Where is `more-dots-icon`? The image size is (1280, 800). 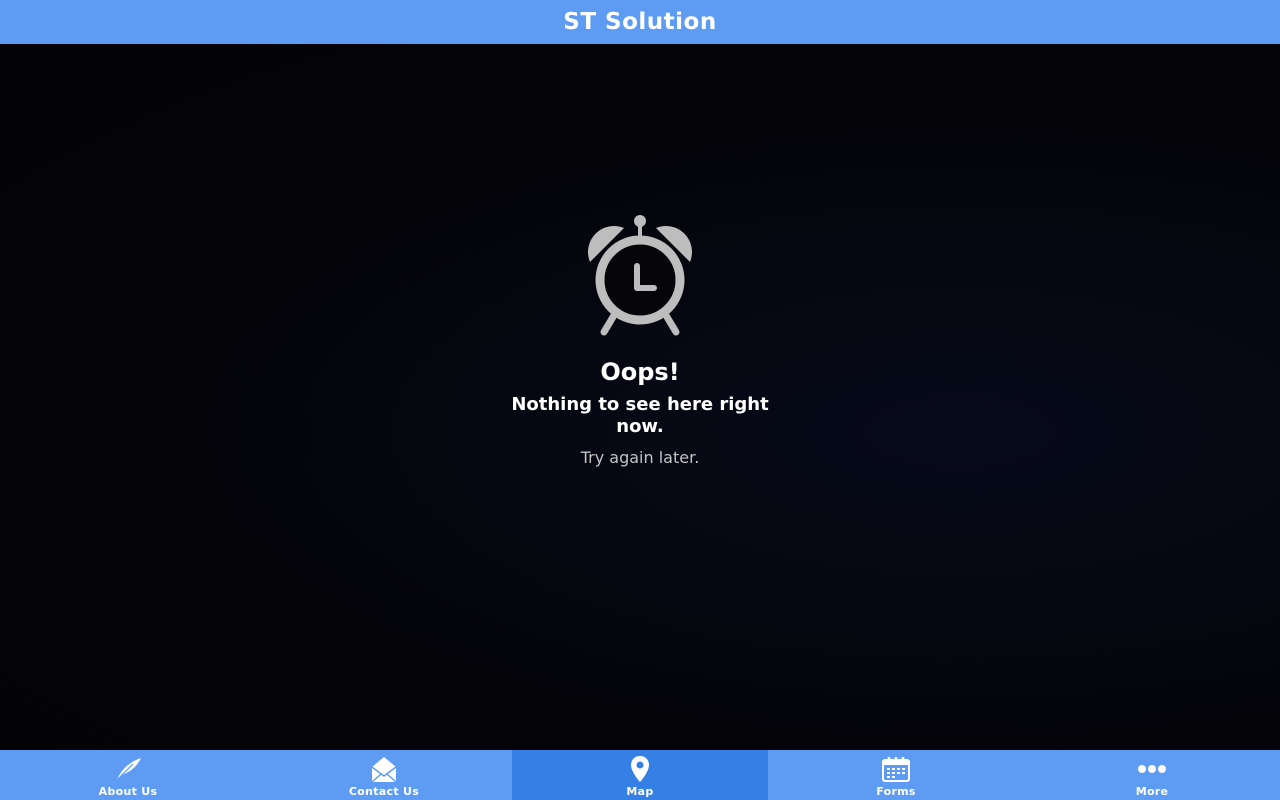 more-dots-icon is located at coordinates (1152, 769).